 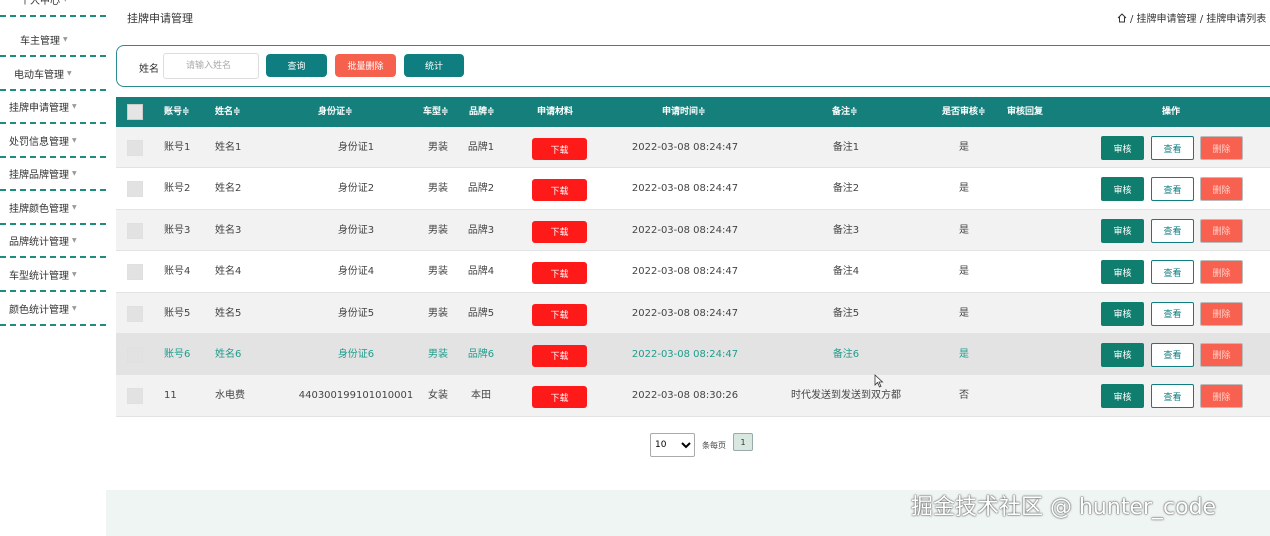 I want to click on cell-remark: 备注6, so click(x=846, y=354).